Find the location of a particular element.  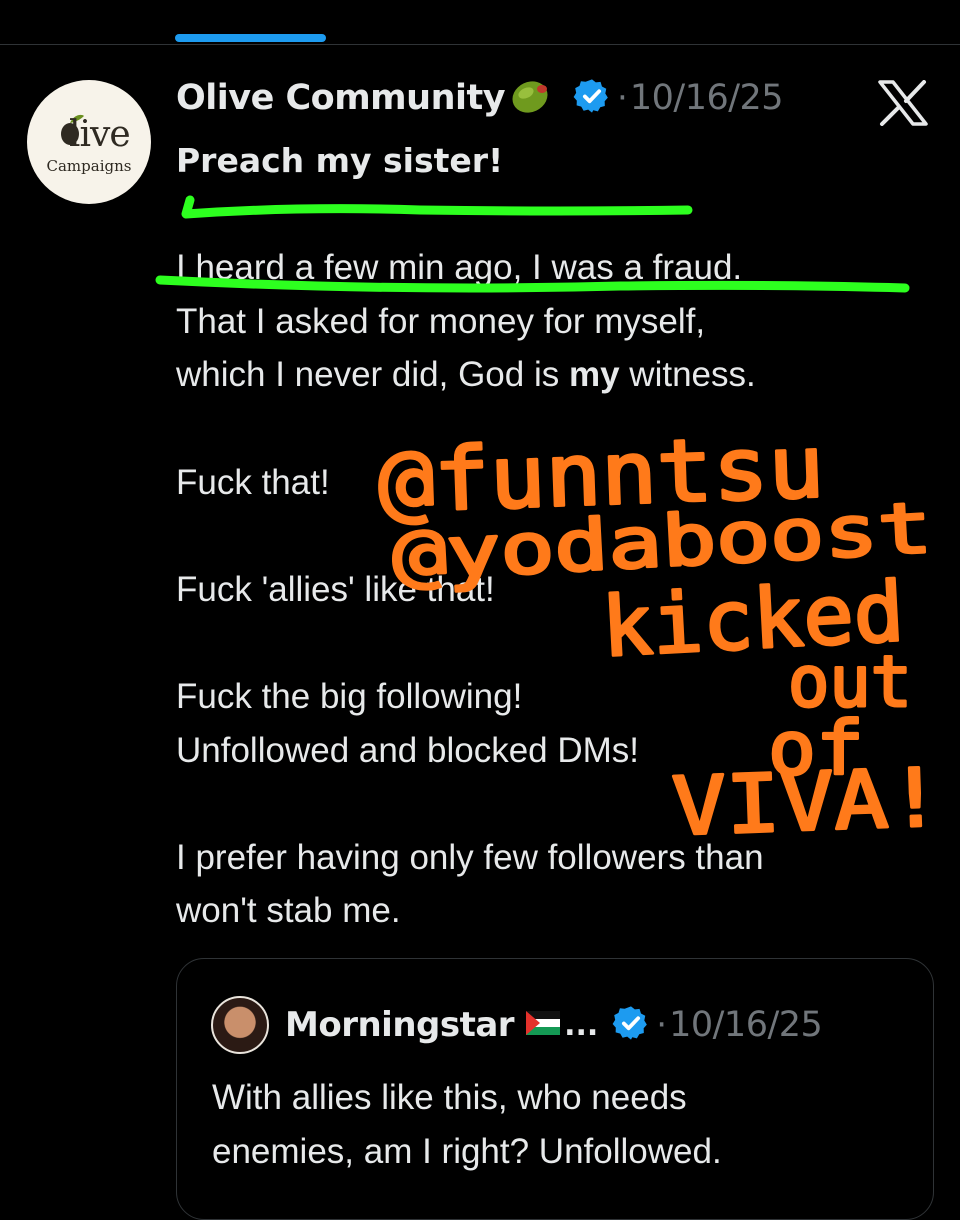

post-line: won't stab me. is located at coordinates (288, 911).